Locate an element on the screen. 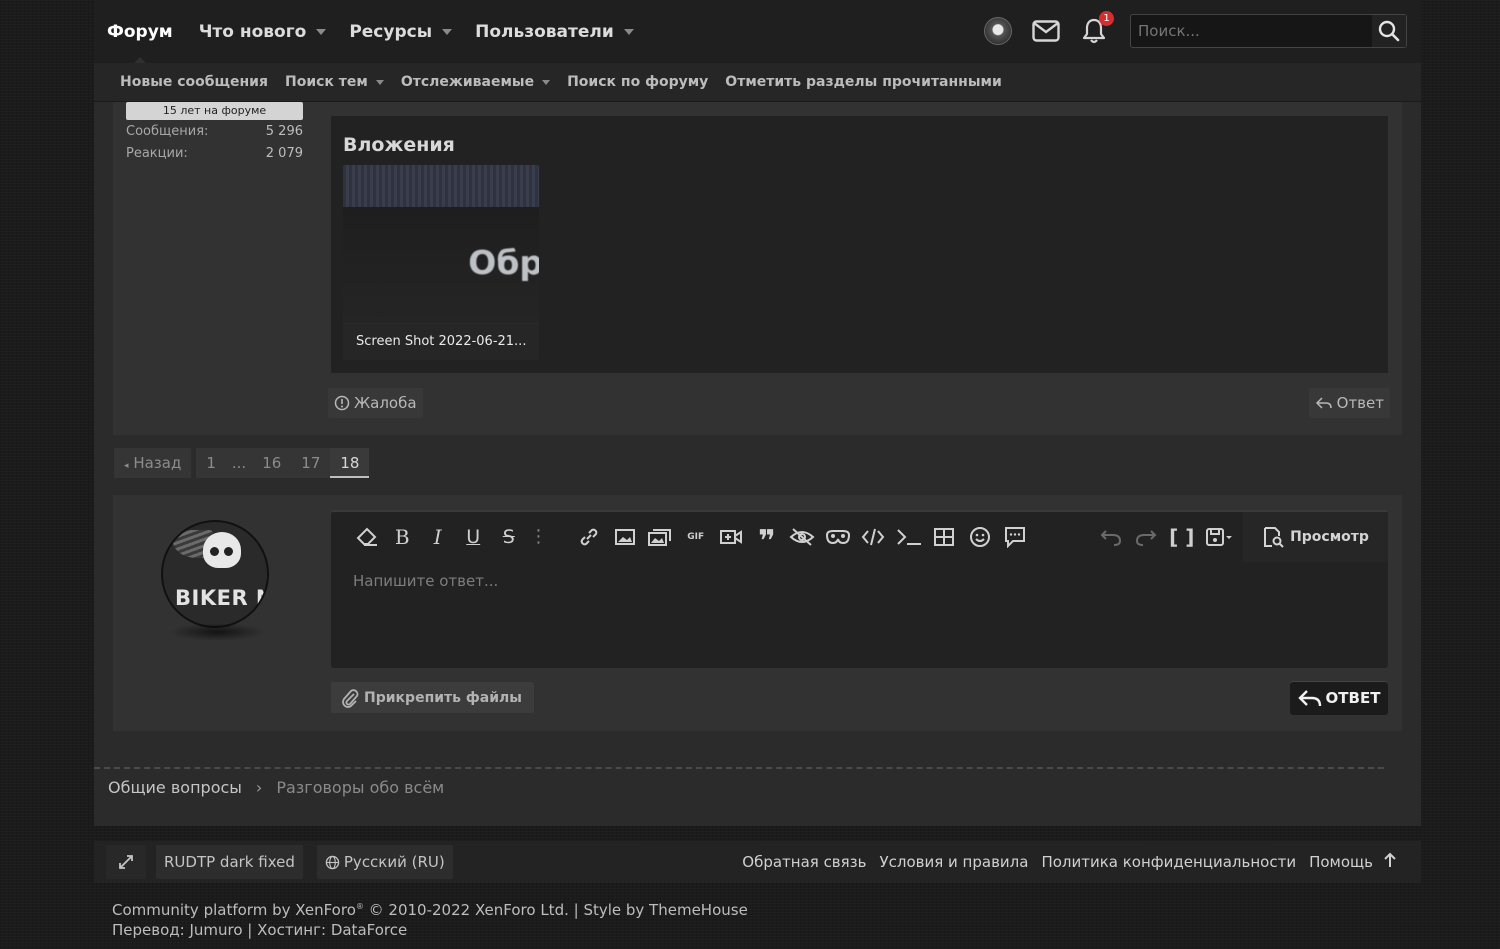 This screenshot has height=949, width=1500. redo-icon is located at coordinates (1146, 538).